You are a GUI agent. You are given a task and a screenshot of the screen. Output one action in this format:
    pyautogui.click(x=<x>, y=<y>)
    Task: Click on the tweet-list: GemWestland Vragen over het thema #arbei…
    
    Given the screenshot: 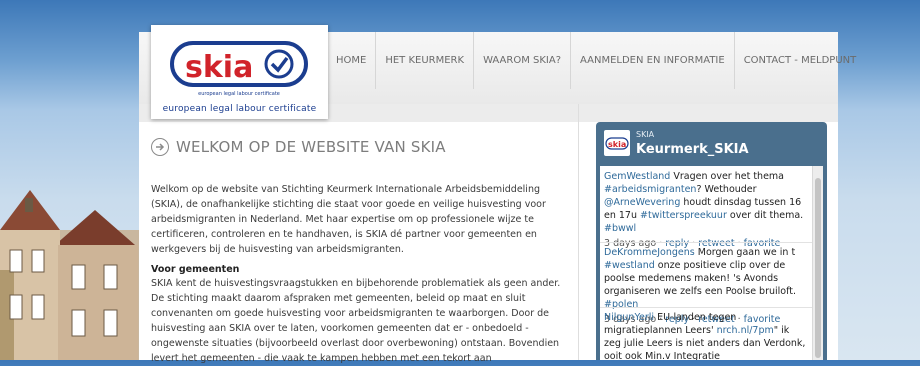 What is the action you would take?
    pyautogui.click(x=711, y=263)
    